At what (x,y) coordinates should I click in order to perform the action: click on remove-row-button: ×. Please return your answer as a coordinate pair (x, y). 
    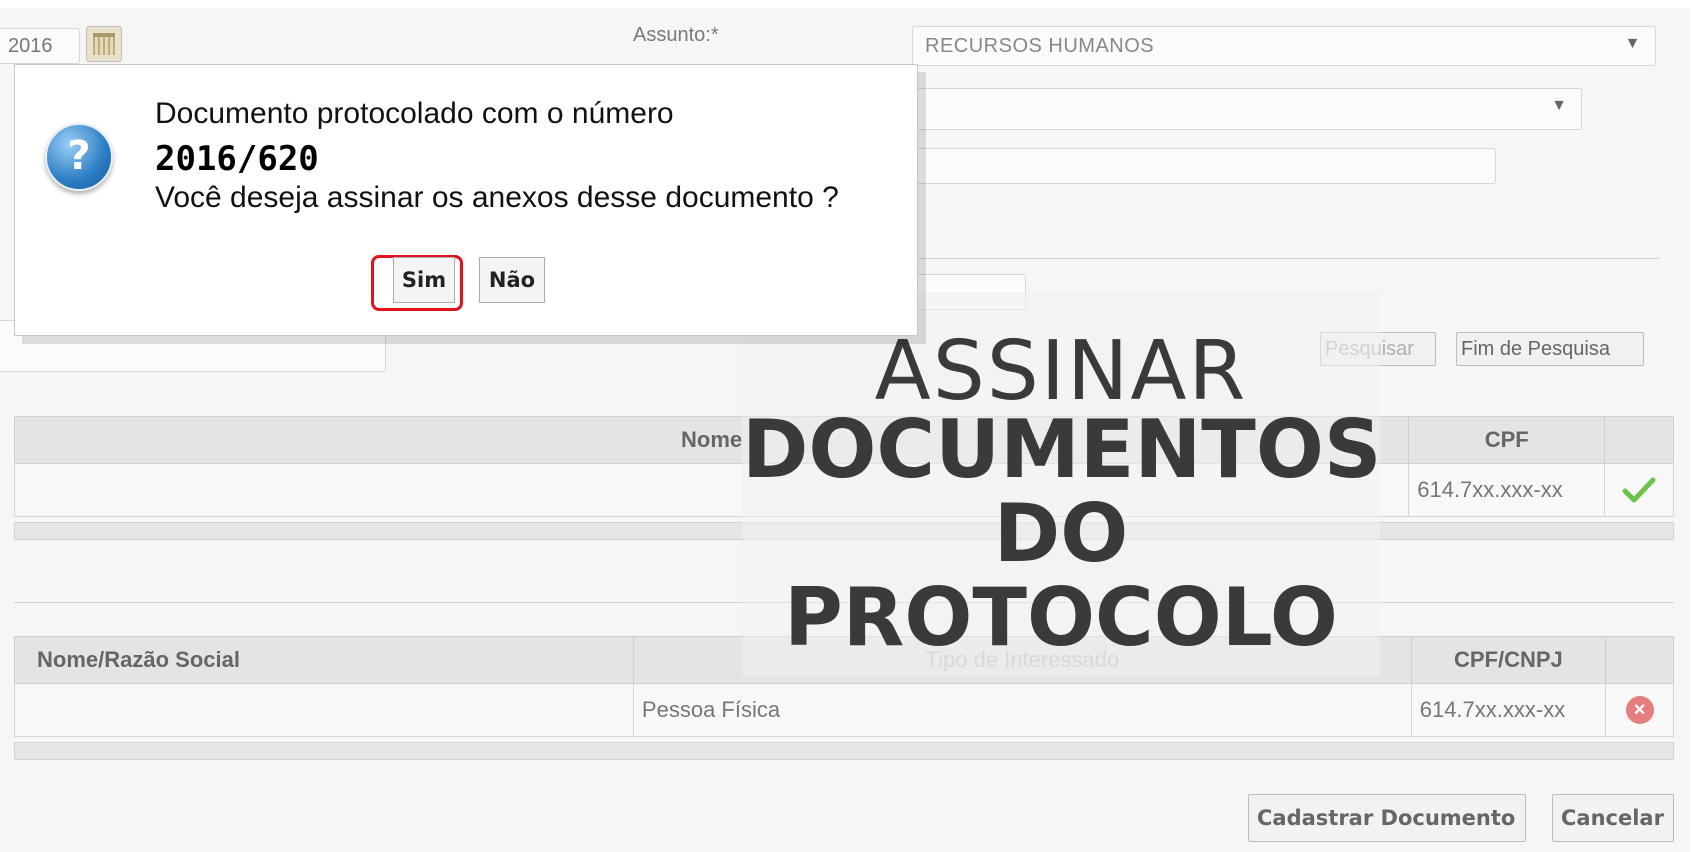
    Looking at the image, I should click on (1639, 710).